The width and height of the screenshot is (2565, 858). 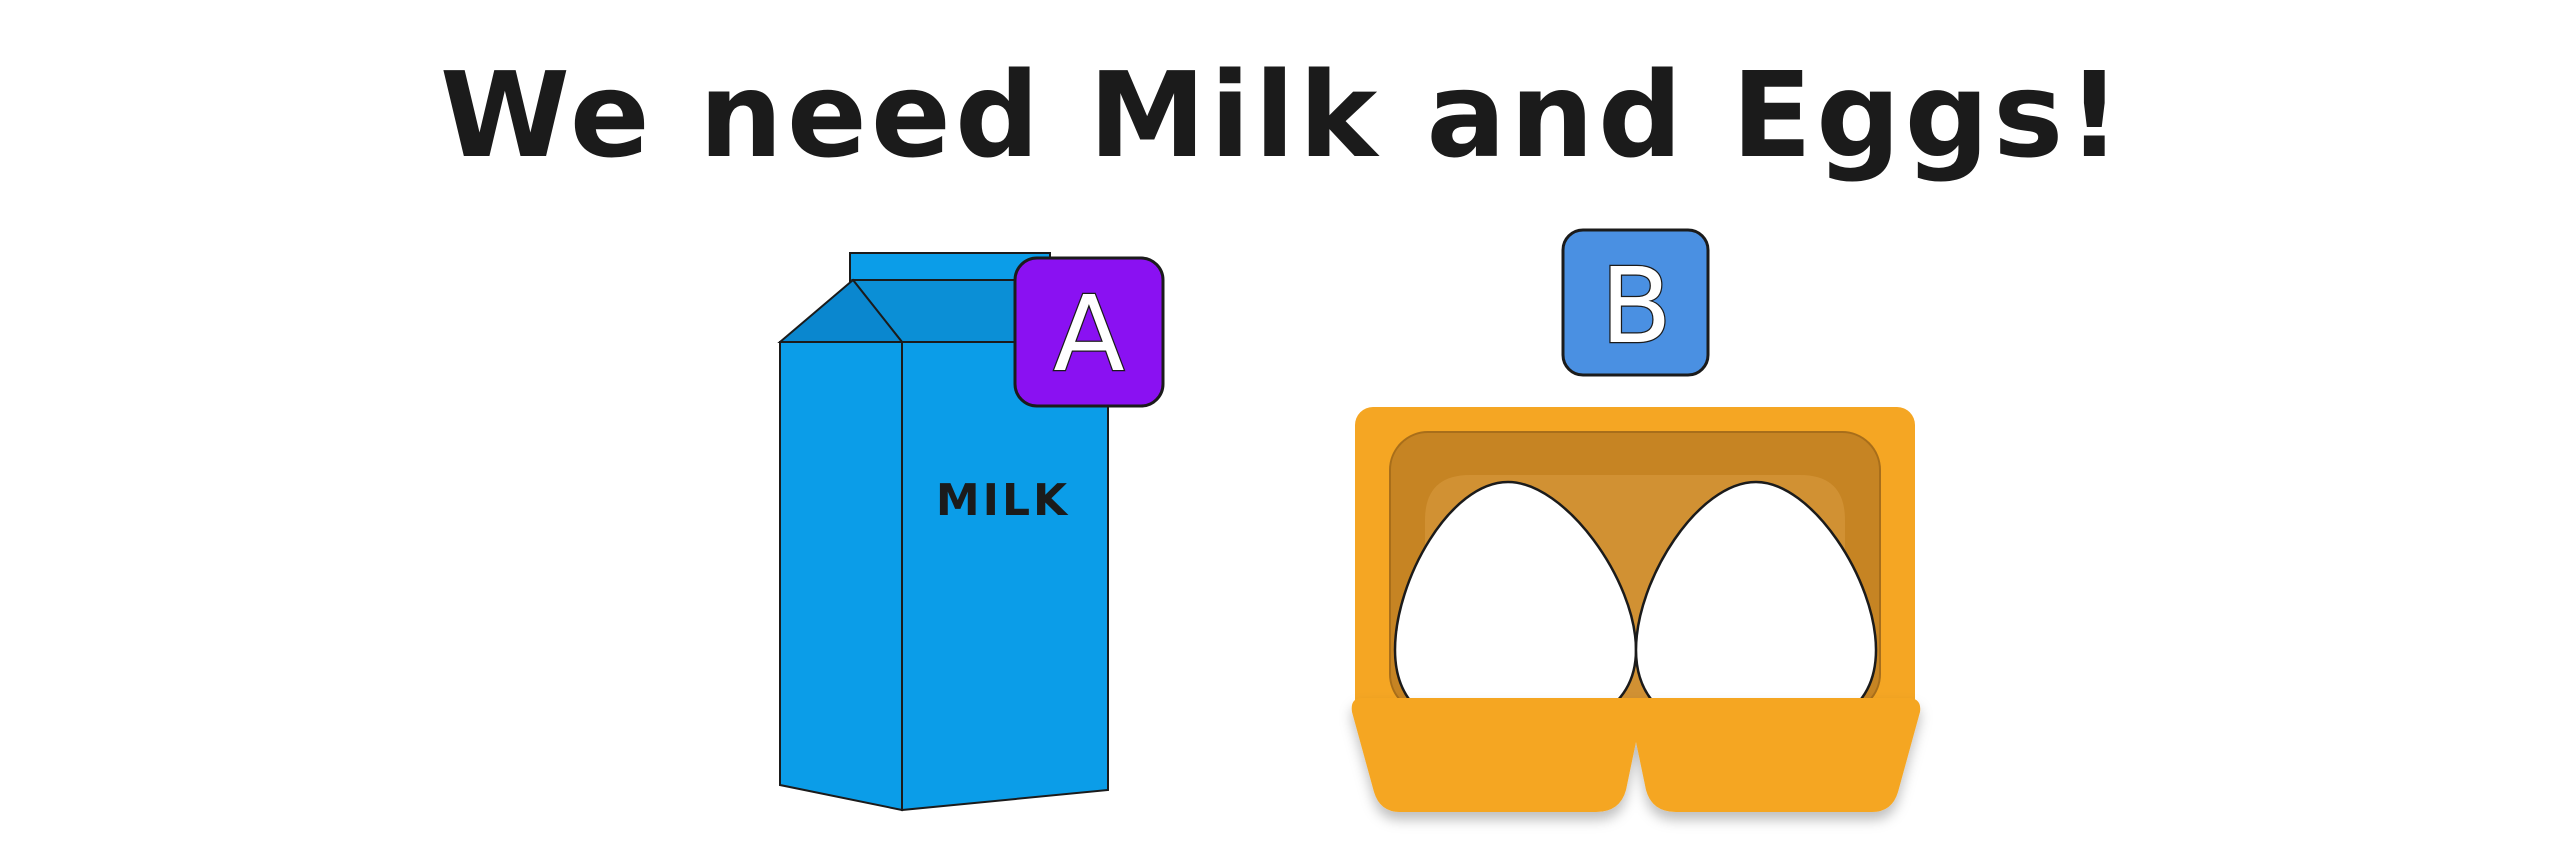 I want to click on badge-b: B, so click(x=1635, y=302).